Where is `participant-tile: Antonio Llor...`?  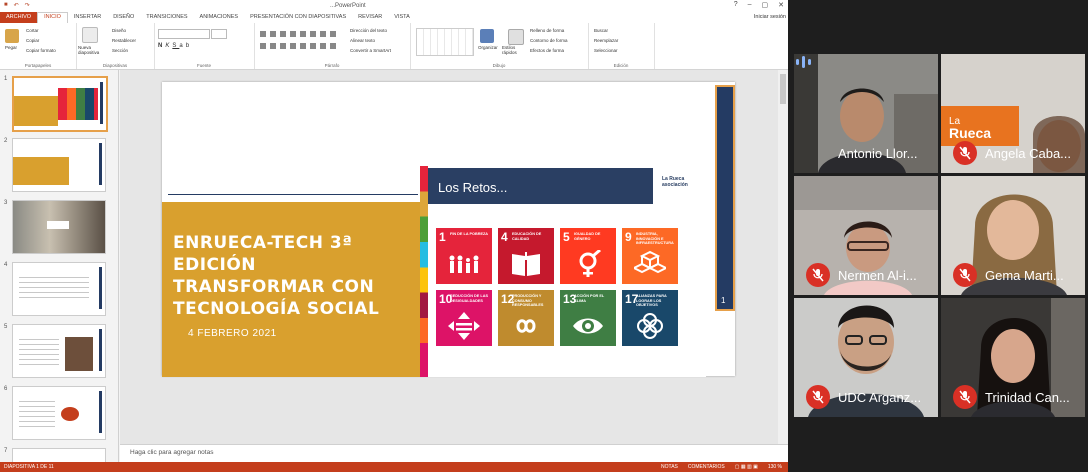 participant-tile: Antonio Llor... is located at coordinates (866, 113).